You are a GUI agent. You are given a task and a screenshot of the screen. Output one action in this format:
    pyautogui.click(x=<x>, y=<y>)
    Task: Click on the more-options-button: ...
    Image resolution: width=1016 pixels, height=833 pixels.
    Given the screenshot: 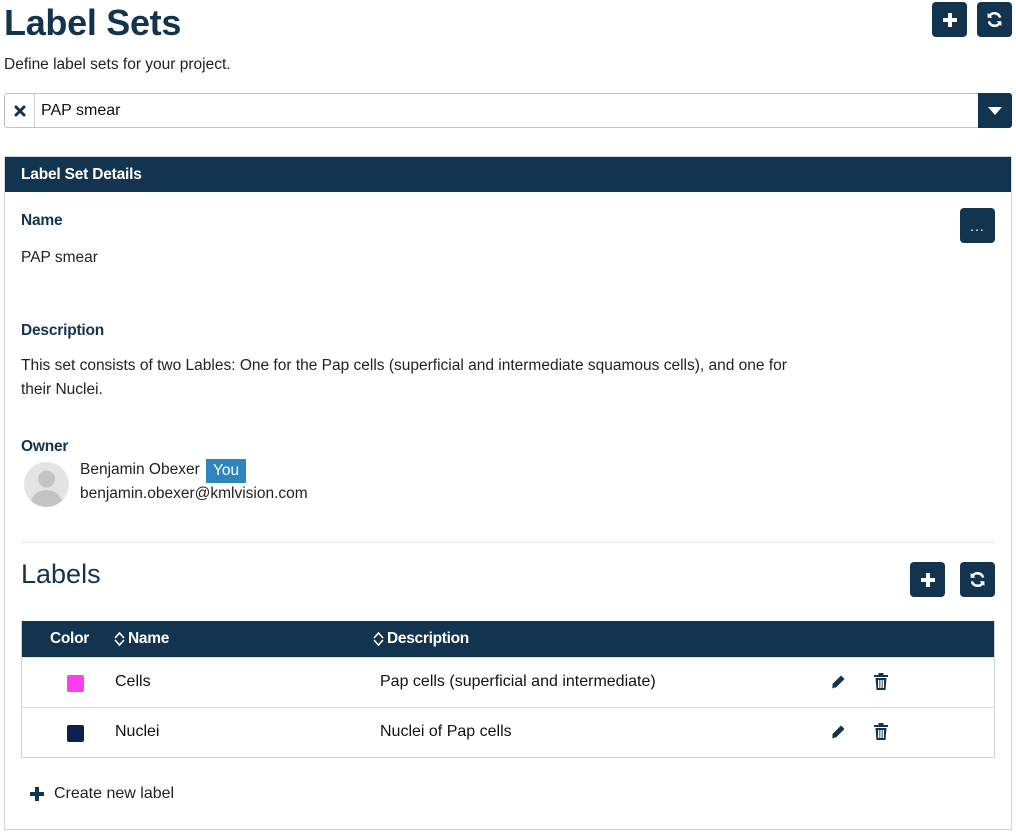 What is the action you would take?
    pyautogui.click(x=977, y=225)
    